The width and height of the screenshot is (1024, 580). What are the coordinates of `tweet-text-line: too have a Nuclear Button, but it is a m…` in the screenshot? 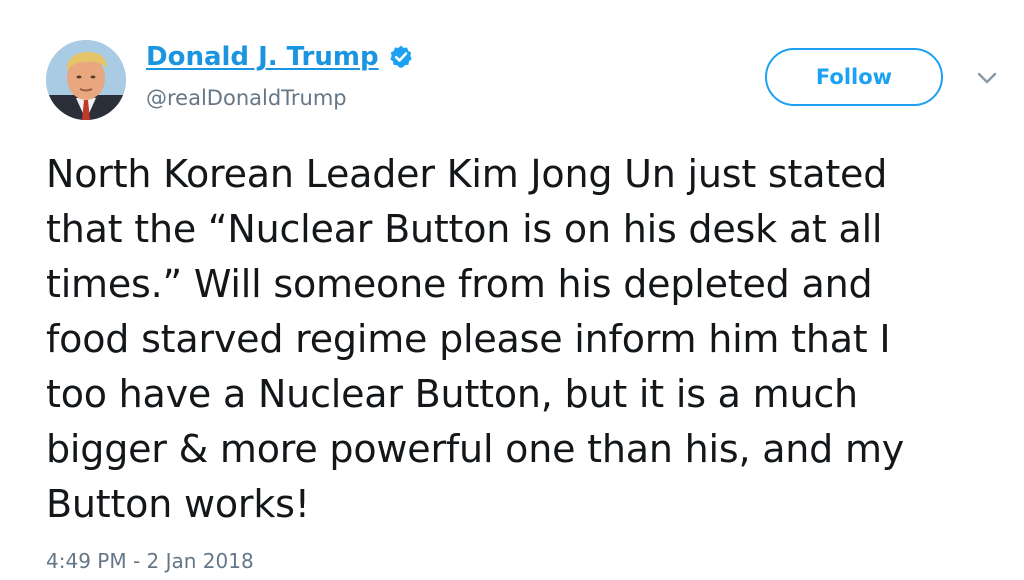 It's located at (452, 394).